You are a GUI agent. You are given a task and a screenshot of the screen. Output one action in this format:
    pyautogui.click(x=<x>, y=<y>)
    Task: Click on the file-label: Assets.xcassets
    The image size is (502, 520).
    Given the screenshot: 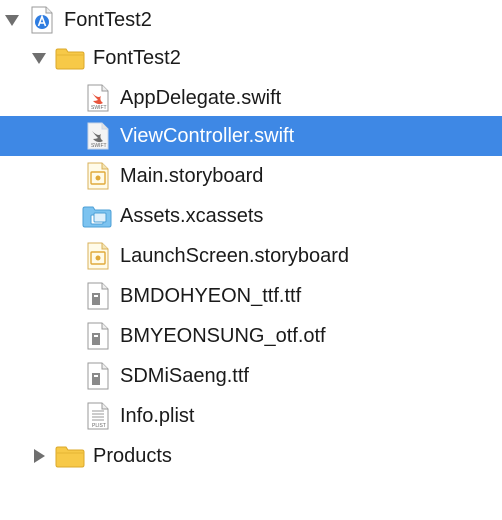 What is the action you would take?
    pyautogui.click(x=192, y=216)
    